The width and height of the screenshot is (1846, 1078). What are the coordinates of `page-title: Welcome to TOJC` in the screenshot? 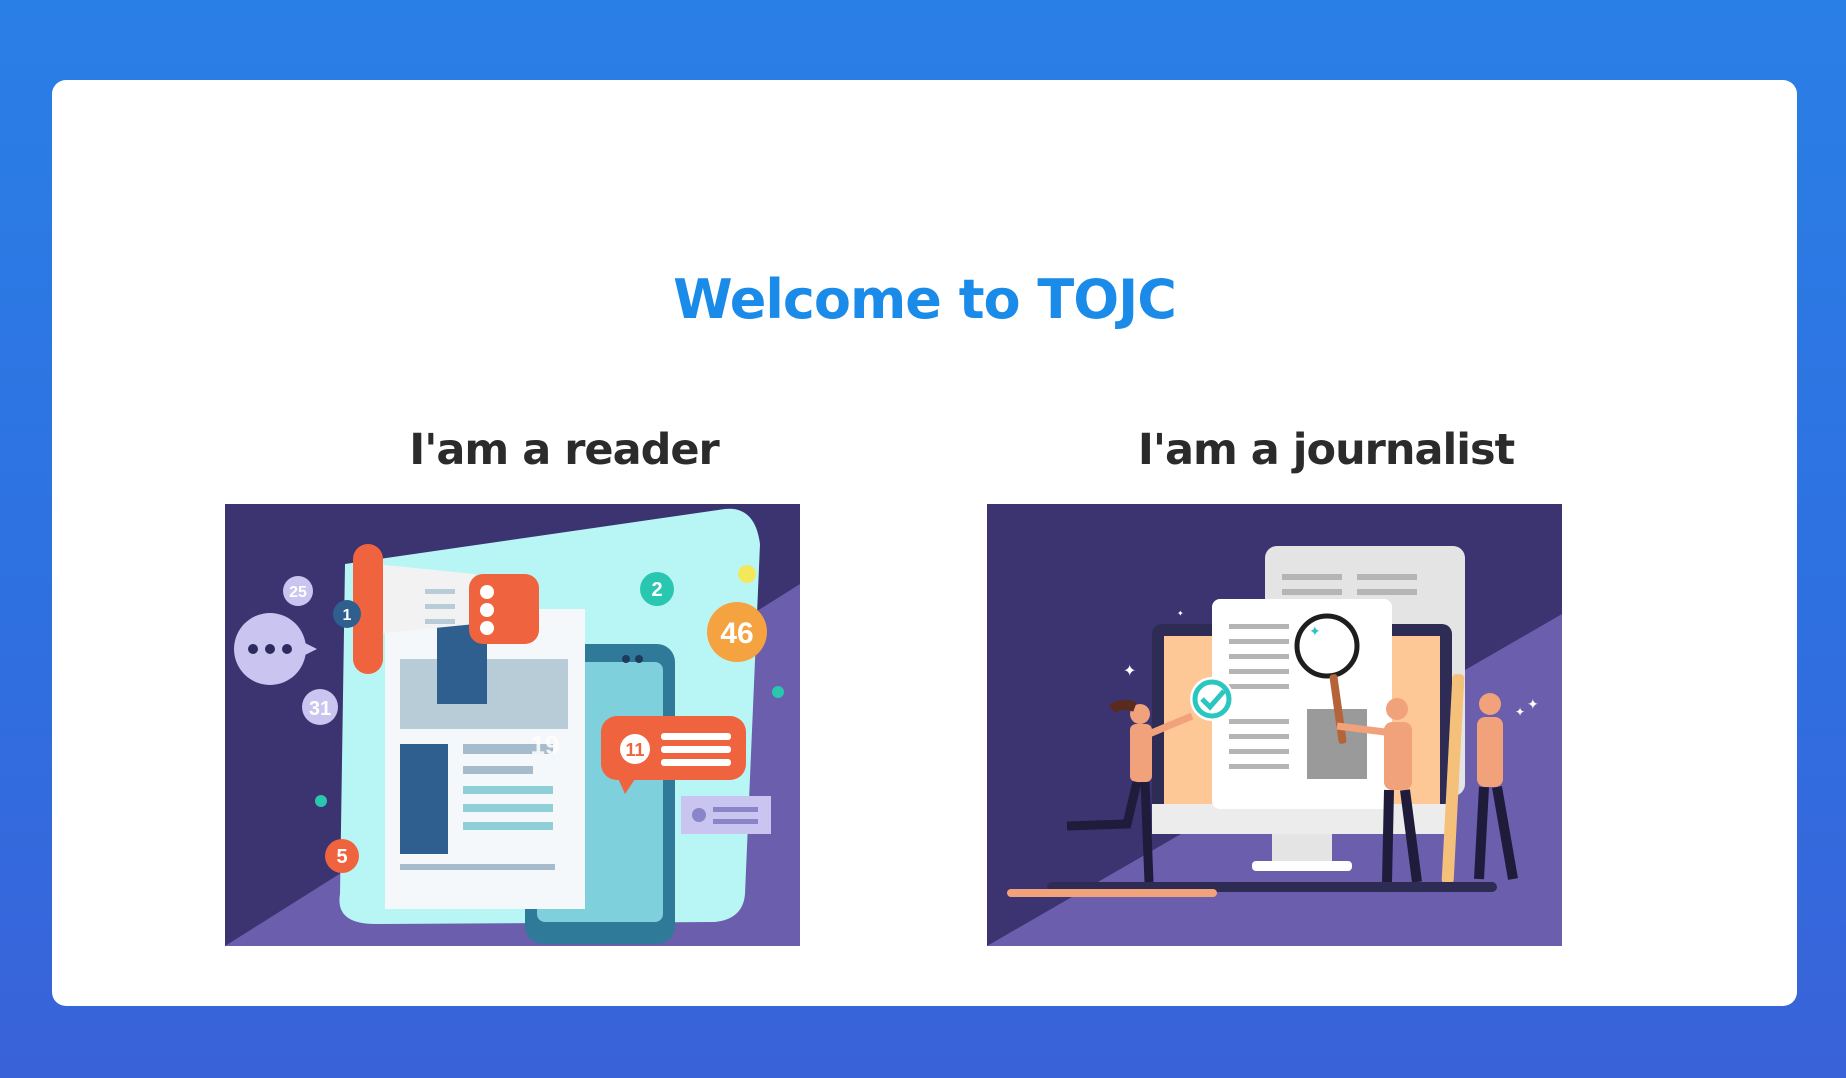 It's located at (925, 299).